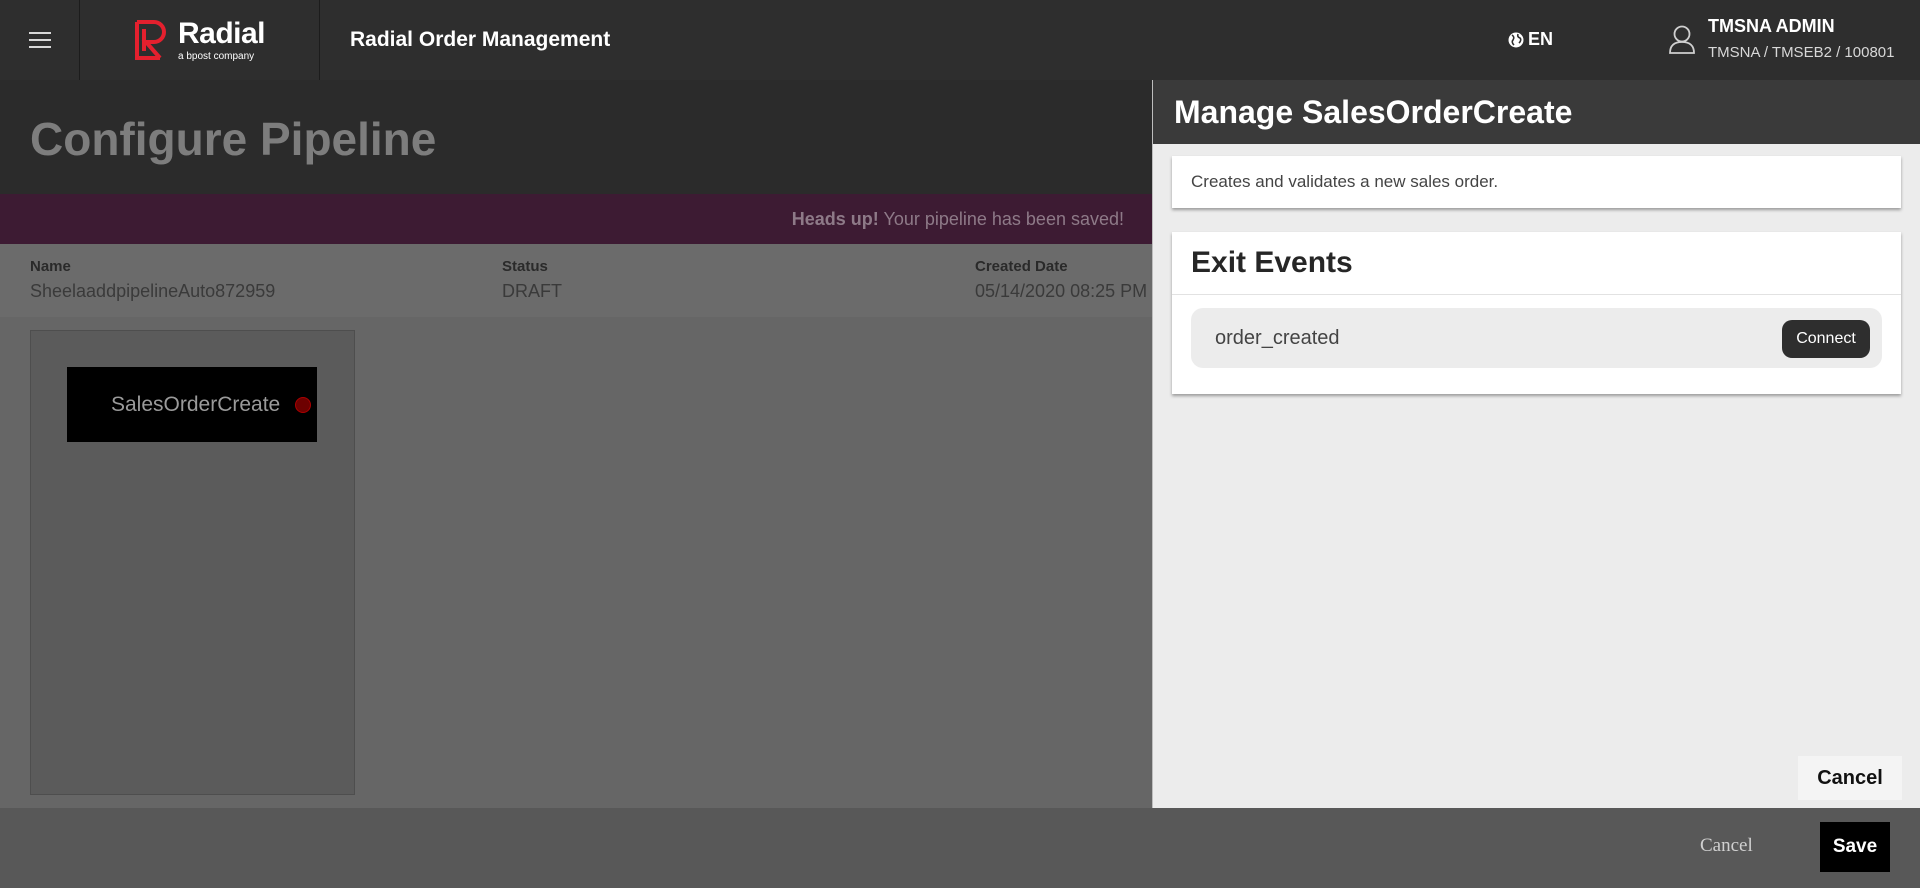 This screenshot has height=888, width=1920. What do you see at coordinates (532, 280) in the screenshot?
I see `status-field: Status DRAFT` at bounding box center [532, 280].